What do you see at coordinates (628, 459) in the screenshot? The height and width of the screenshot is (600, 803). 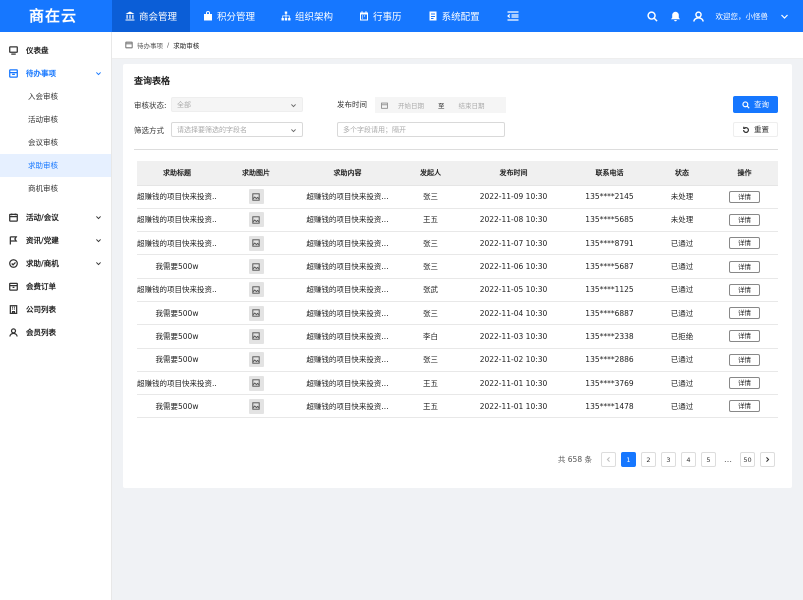 I see `page-button-1: 1` at bounding box center [628, 459].